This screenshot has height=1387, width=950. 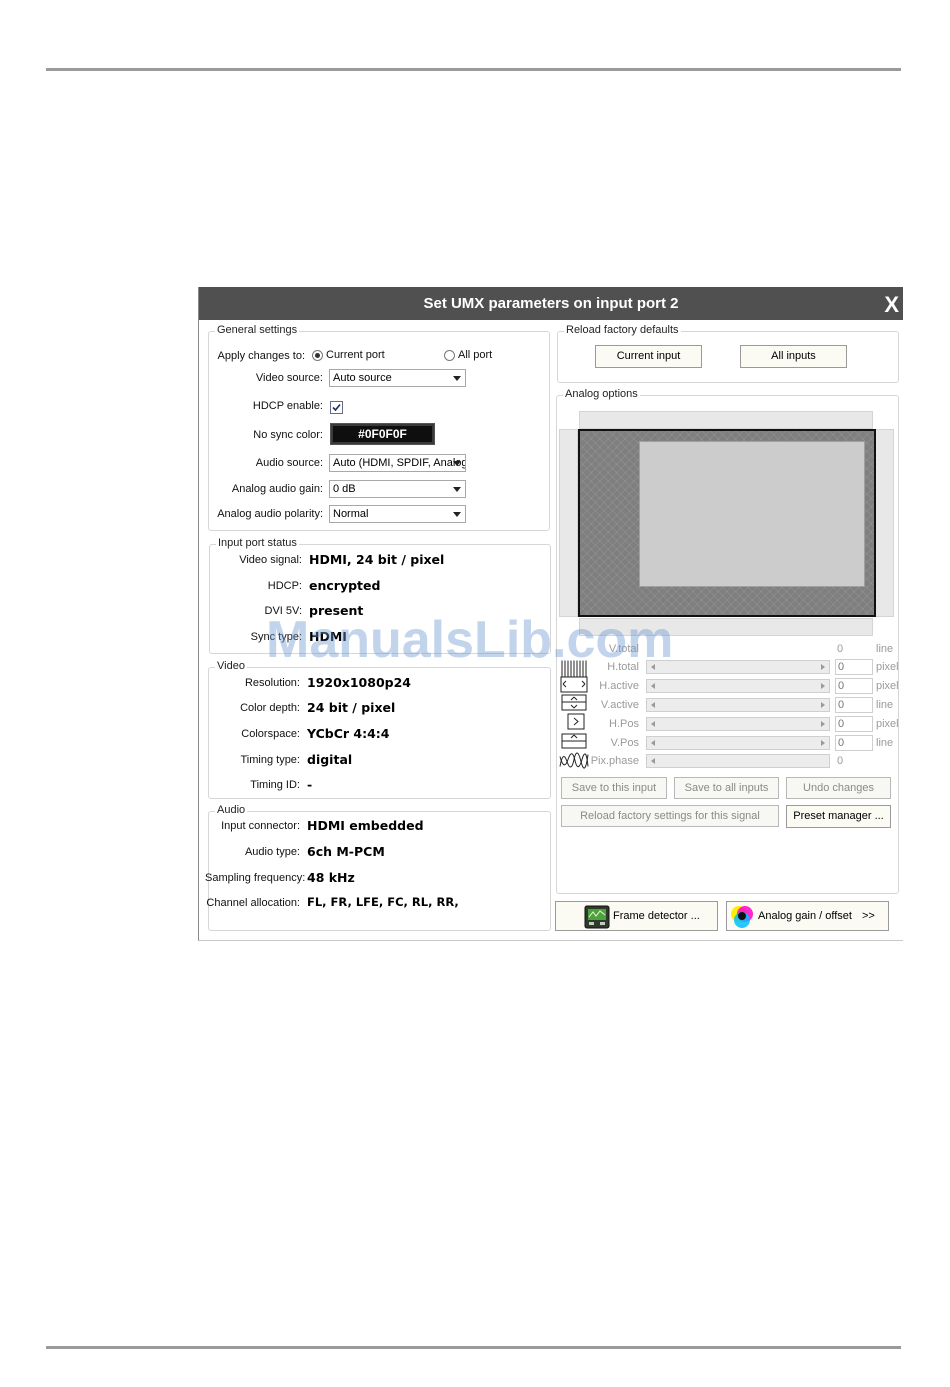 What do you see at coordinates (231, 810) in the screenshot?
I see `audio-group-title: Audio` at bounding box center [231, 810].